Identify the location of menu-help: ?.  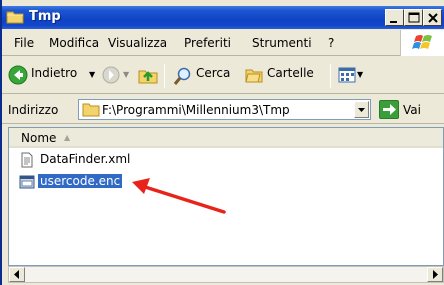
(331, 43).